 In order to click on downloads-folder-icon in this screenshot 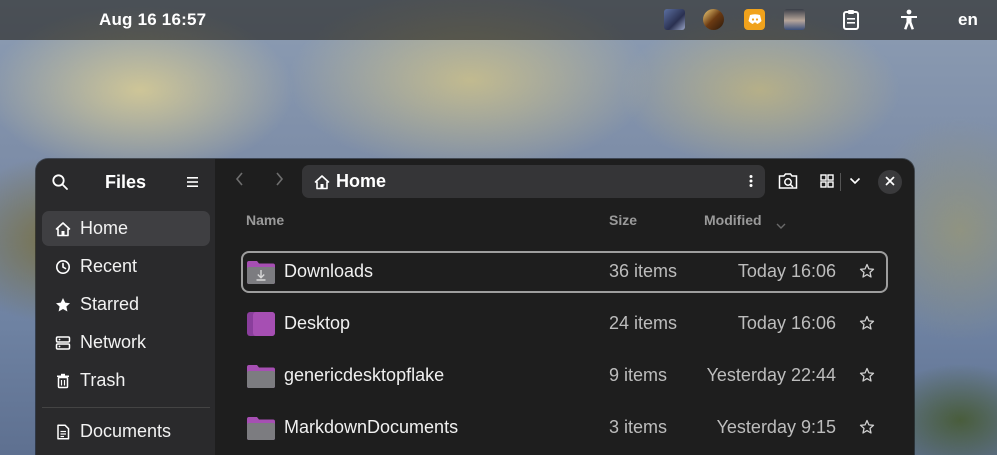, I will do `click(261, 272)`.